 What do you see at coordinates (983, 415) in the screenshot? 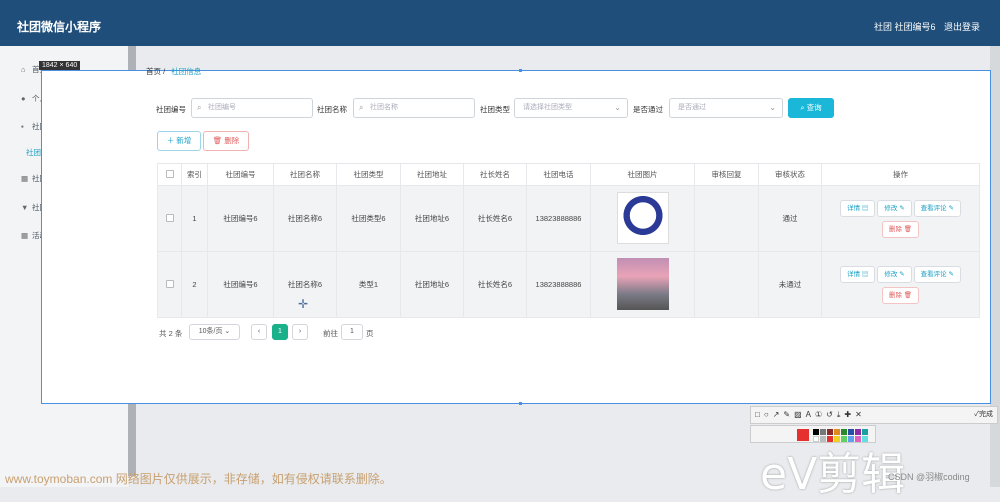
I see `done-button: ✓完成` at bounding box center [983, 415].